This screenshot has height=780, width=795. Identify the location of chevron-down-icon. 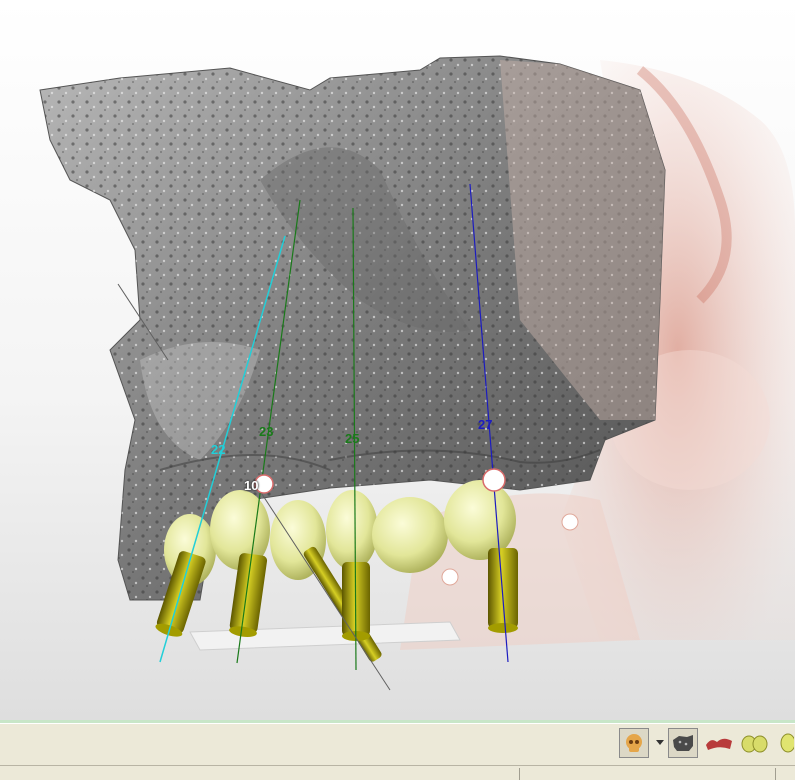
(660, 742).